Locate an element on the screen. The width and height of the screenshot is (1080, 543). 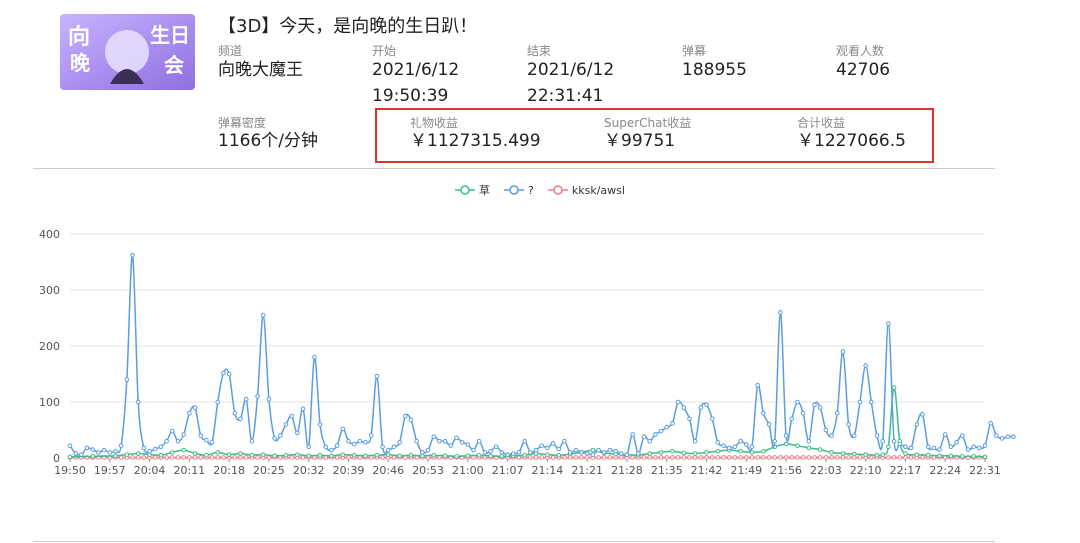
channel-value: 向晚大魔王 is located at coordinates (260, 70).